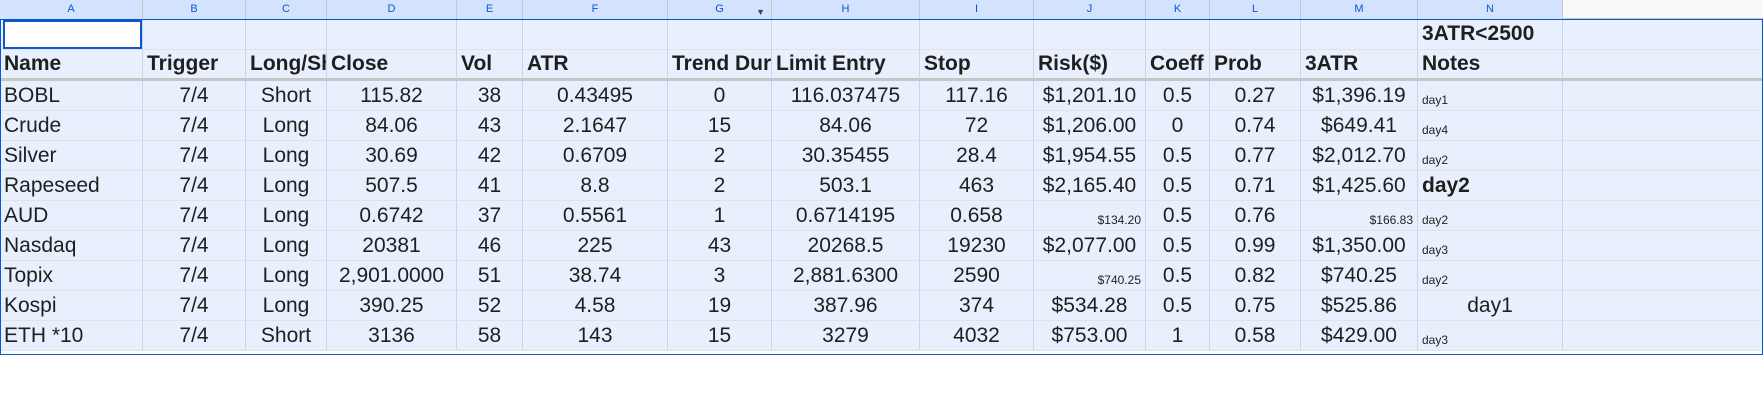 This screenshot has width=1763, height=401. I want to click on cell-vol: 43, so click(490, 125).